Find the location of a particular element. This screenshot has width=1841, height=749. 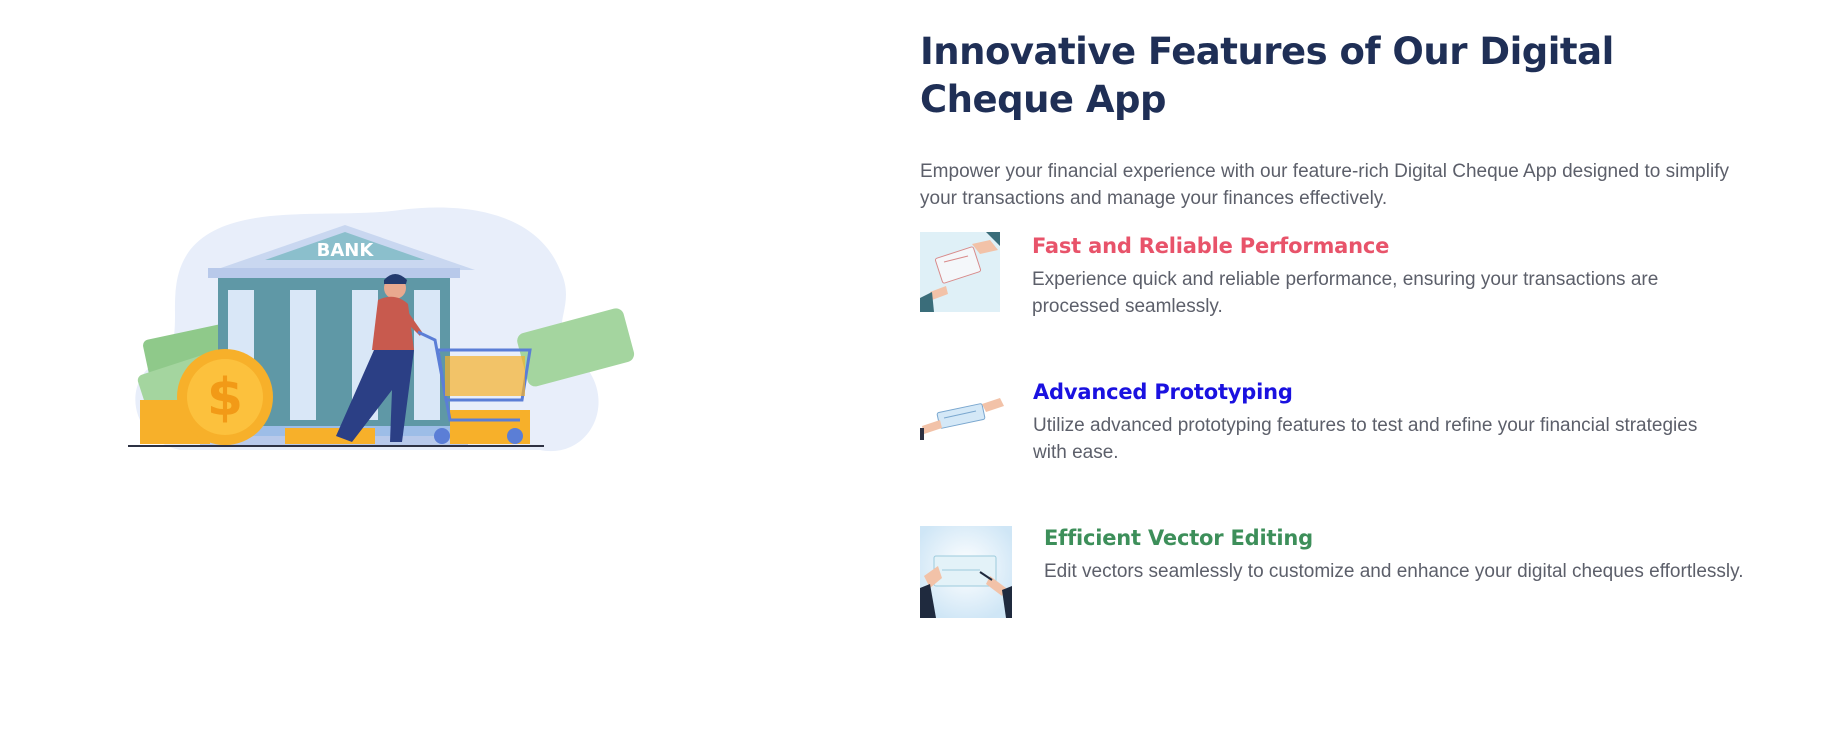

cheque-handover-icon is located at coordinates (960, 272).